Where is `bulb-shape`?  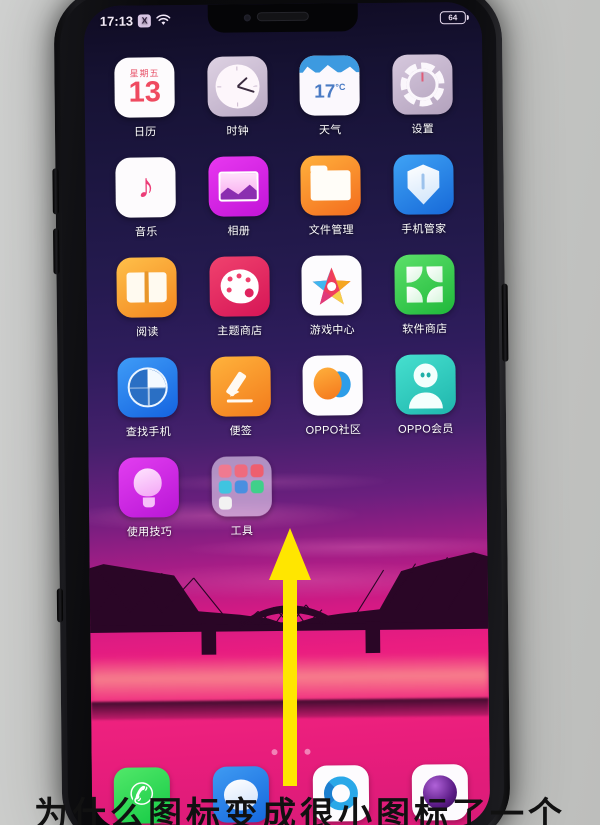
bulb-shape is located at coordinates (148, 488).